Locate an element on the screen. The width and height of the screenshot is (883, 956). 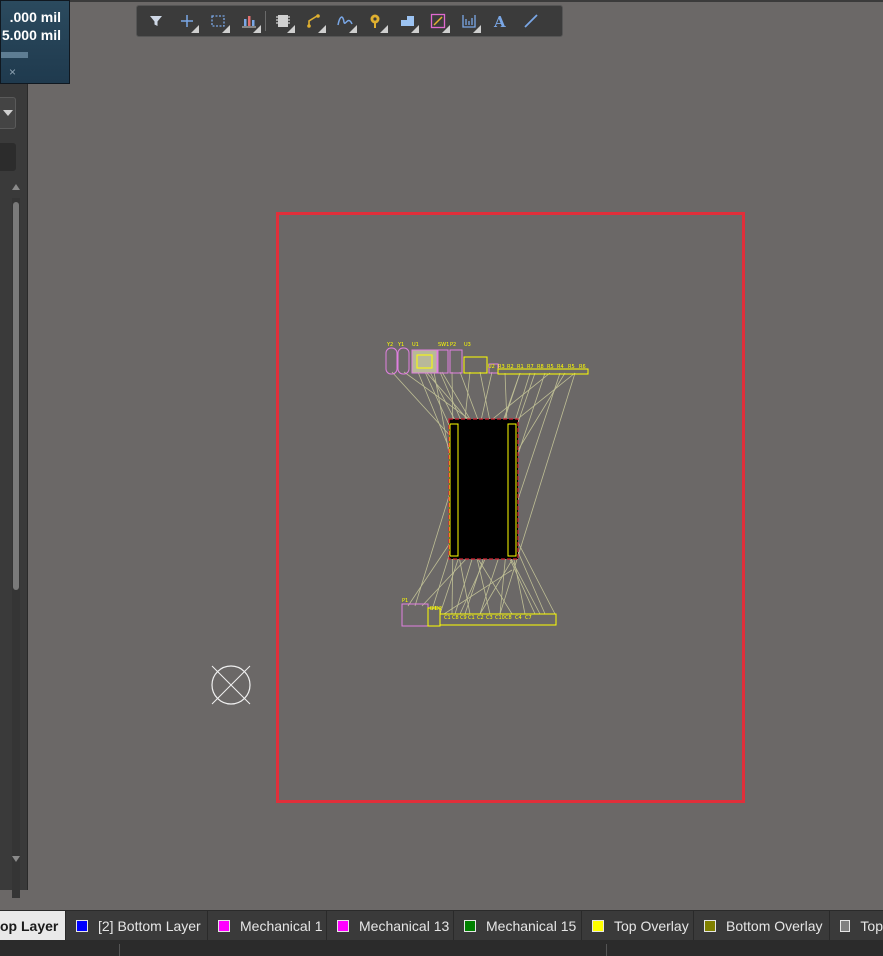
component-p1 is located at coordinates (415, 615).